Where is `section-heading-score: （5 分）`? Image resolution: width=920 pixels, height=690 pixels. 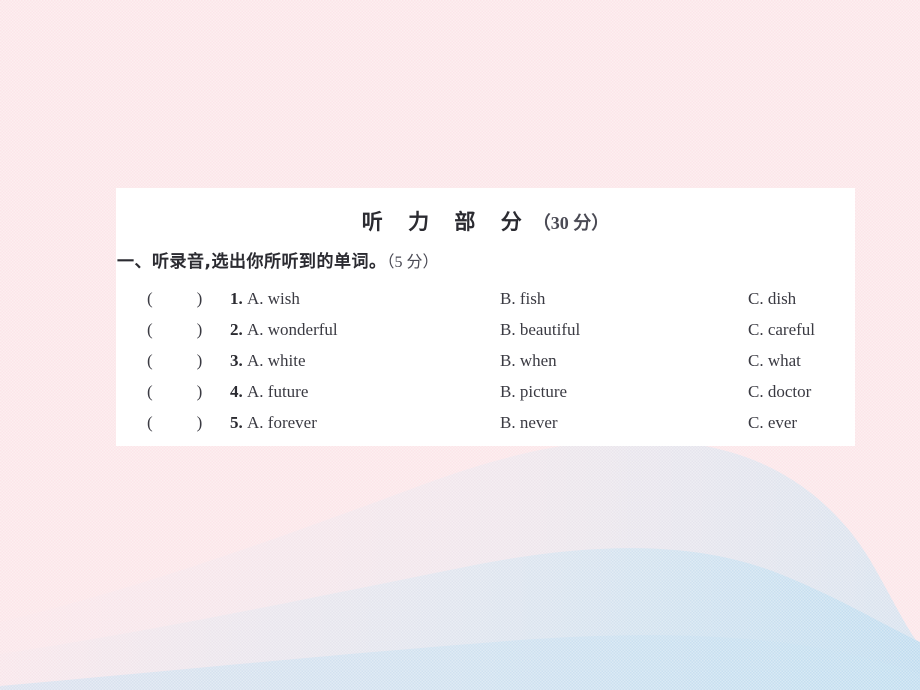 section-heading-score: （5 分） is located at coordinates (412, 262).